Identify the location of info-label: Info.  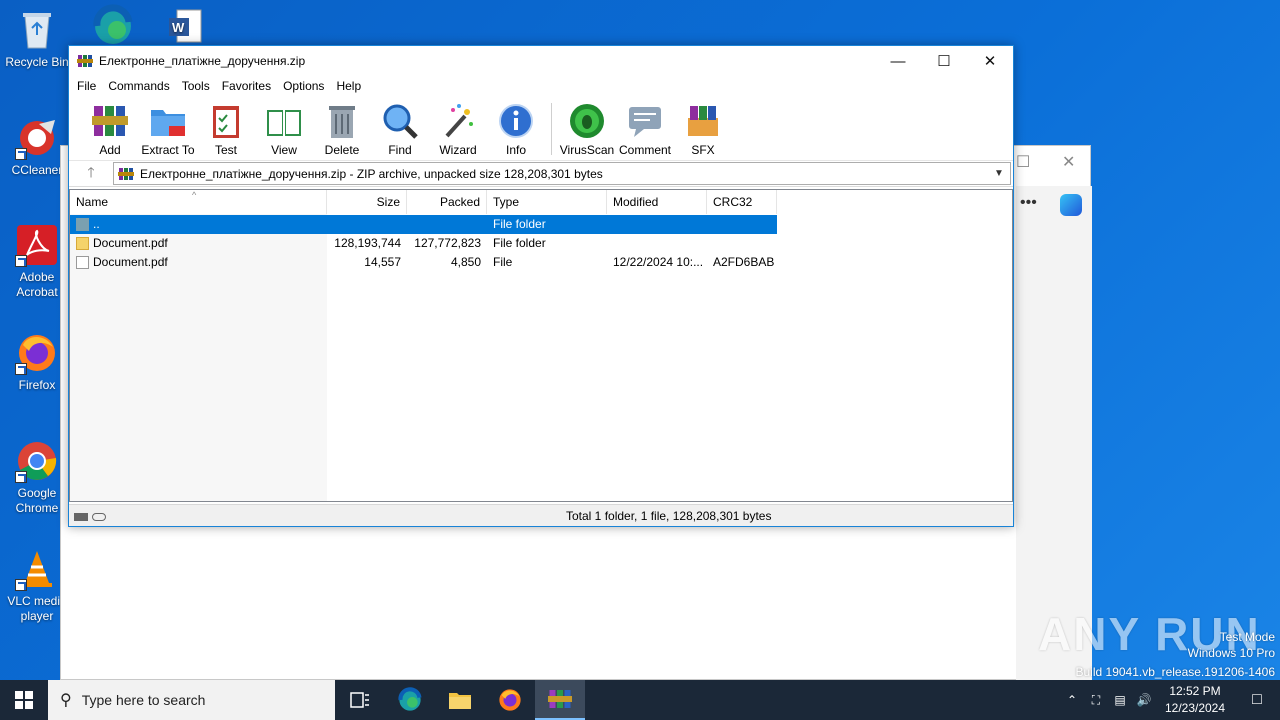
(515, 150).